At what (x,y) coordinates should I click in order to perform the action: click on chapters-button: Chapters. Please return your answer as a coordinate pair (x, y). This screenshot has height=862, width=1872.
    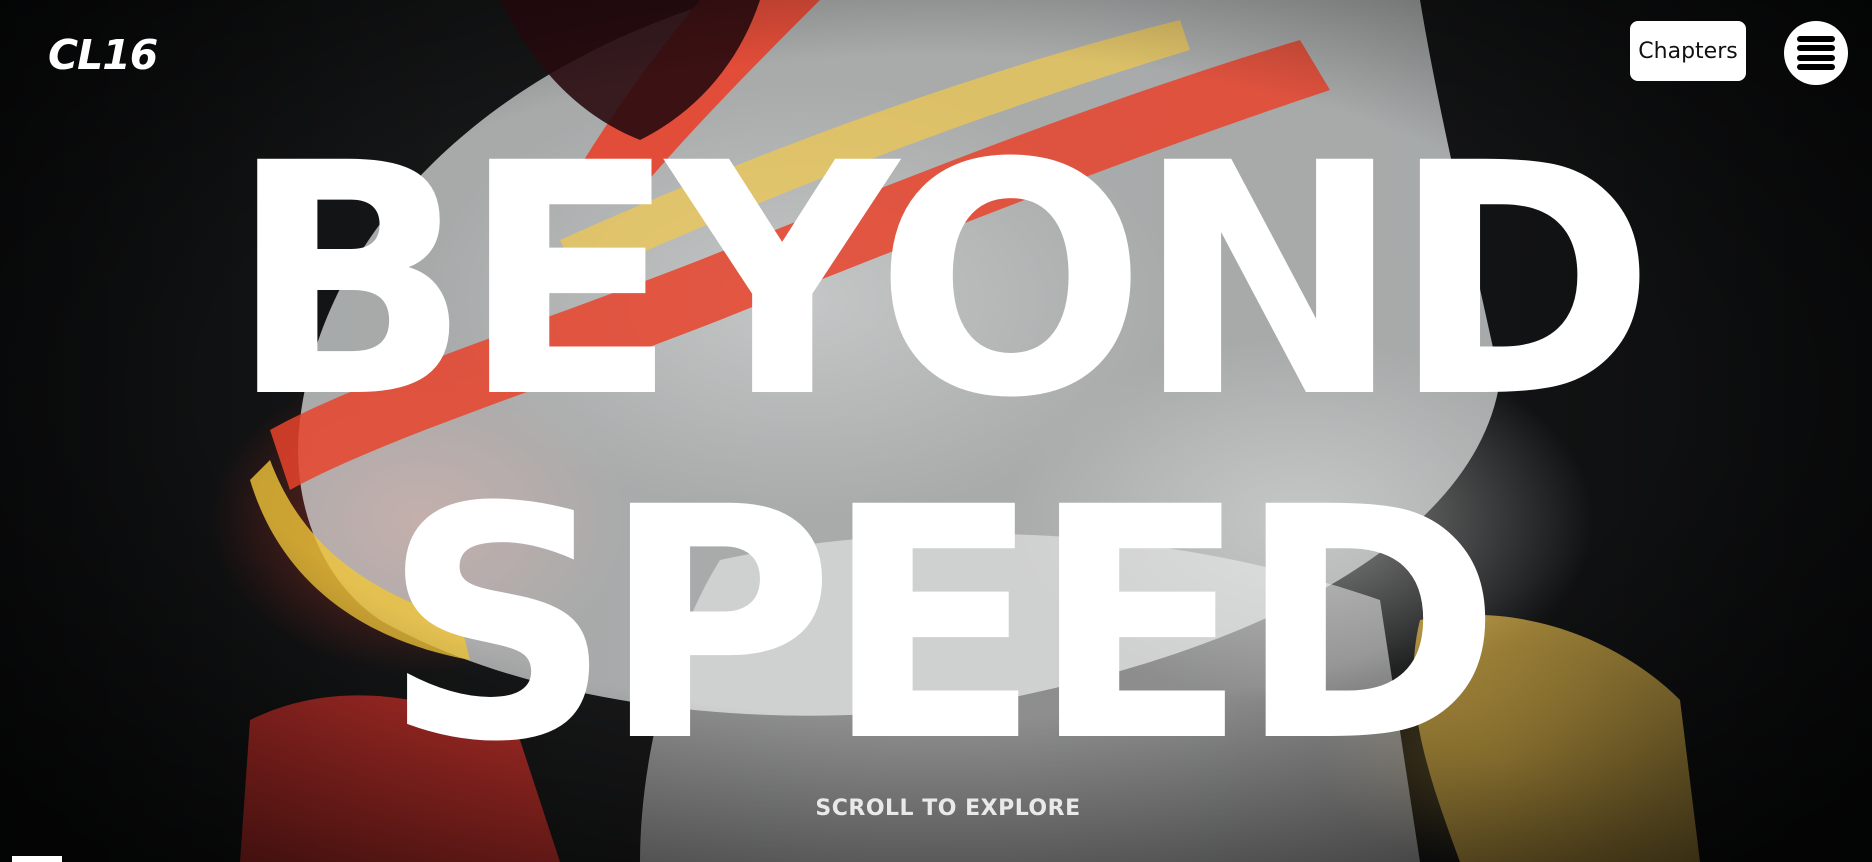
    Looking at the image, I should click on (1688, 51).